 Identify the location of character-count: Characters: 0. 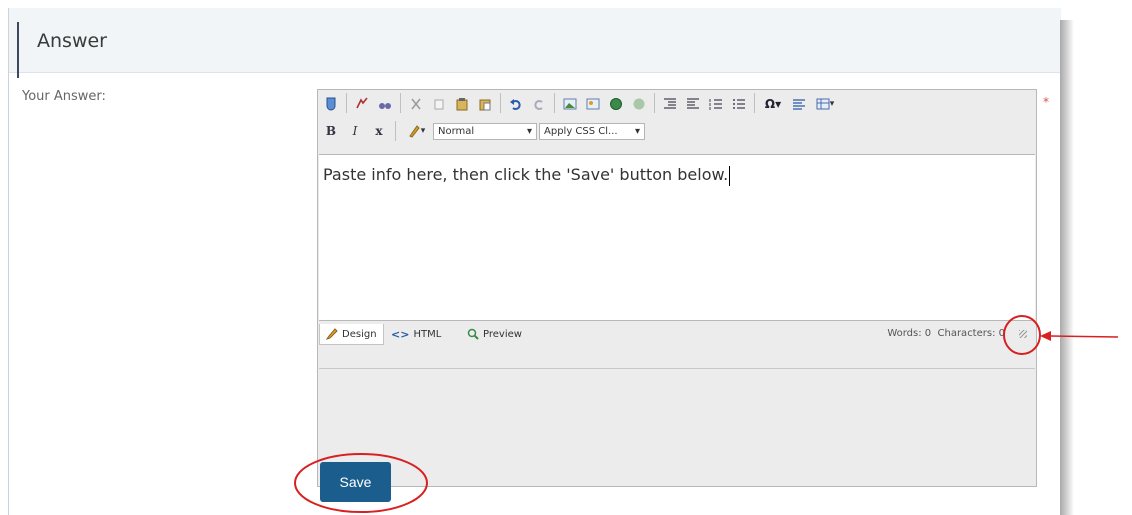
(971, 333).